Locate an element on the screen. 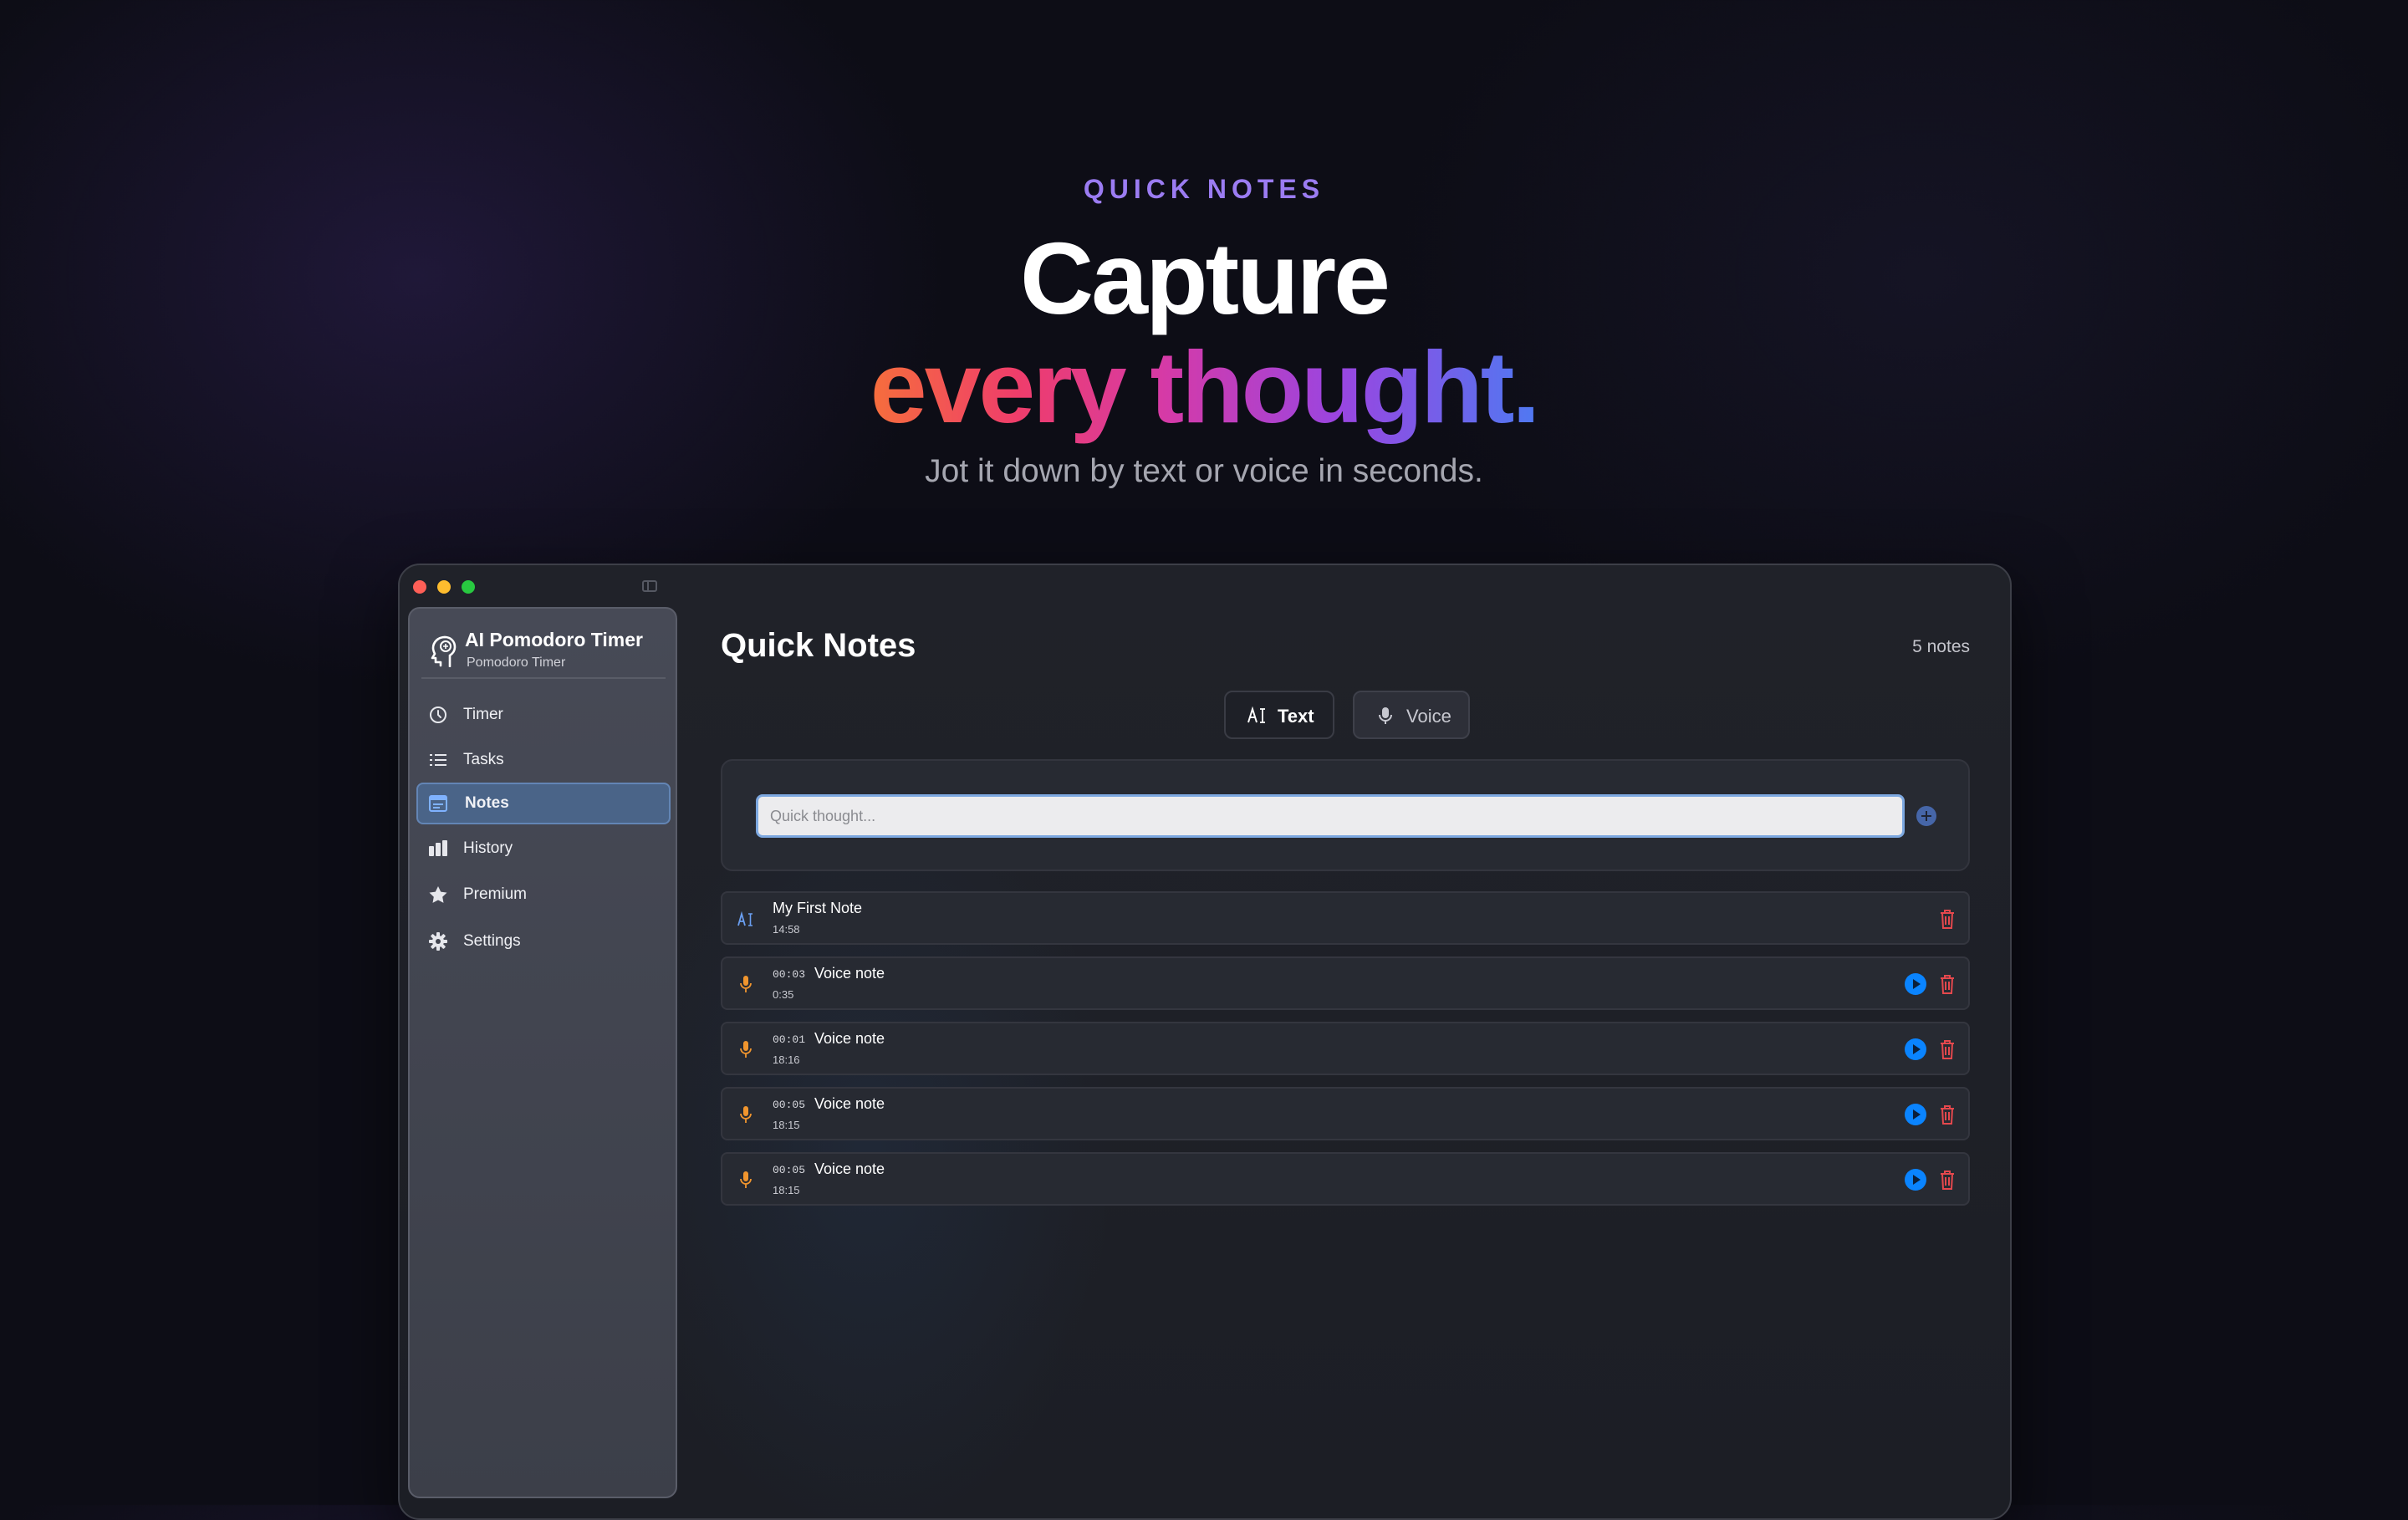 The width and height of the screenshot is (2408, 1520). voice-mode-button: Voice is located at coordinates (1412, 715).